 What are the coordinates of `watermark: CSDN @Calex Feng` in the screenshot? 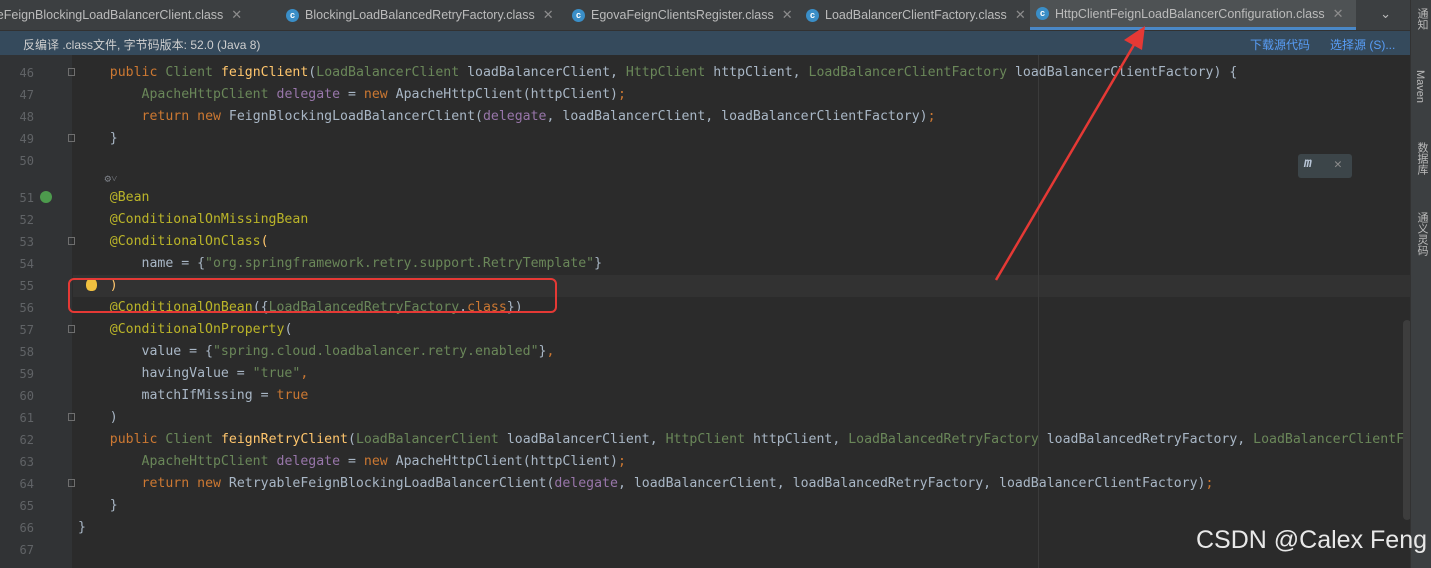 It's located at (1312, 540).